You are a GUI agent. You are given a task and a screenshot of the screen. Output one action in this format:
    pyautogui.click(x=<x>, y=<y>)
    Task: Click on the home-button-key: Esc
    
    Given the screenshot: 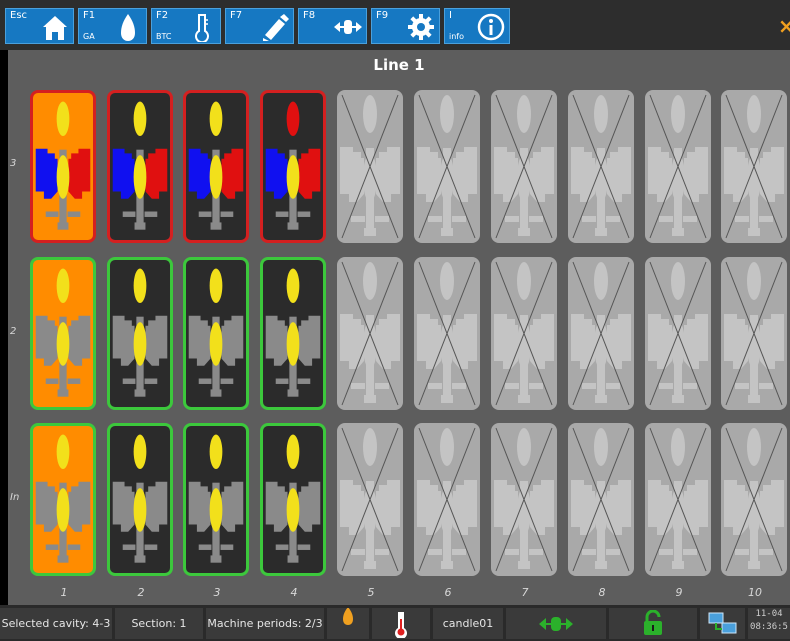 What is the action you would take?
    pyautogui.click(x=19, y=15)
    